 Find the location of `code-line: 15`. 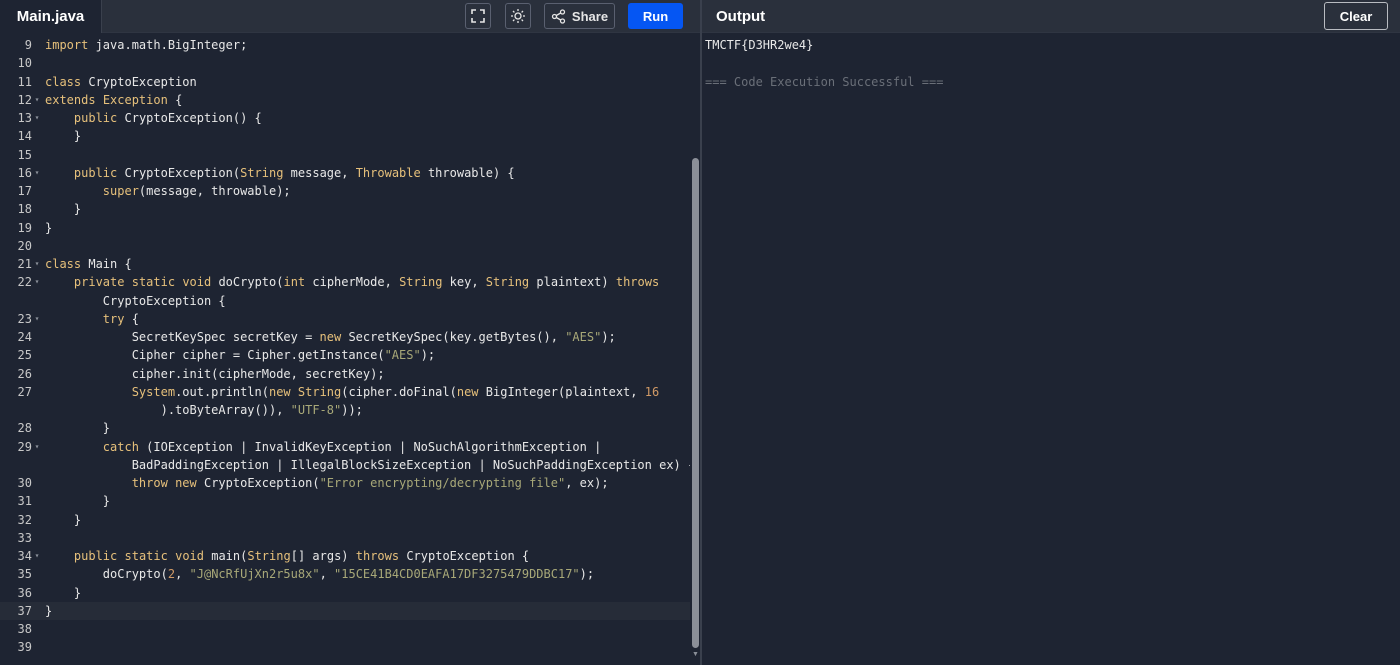

code-line: 15 is located at coordinates (345, 155).